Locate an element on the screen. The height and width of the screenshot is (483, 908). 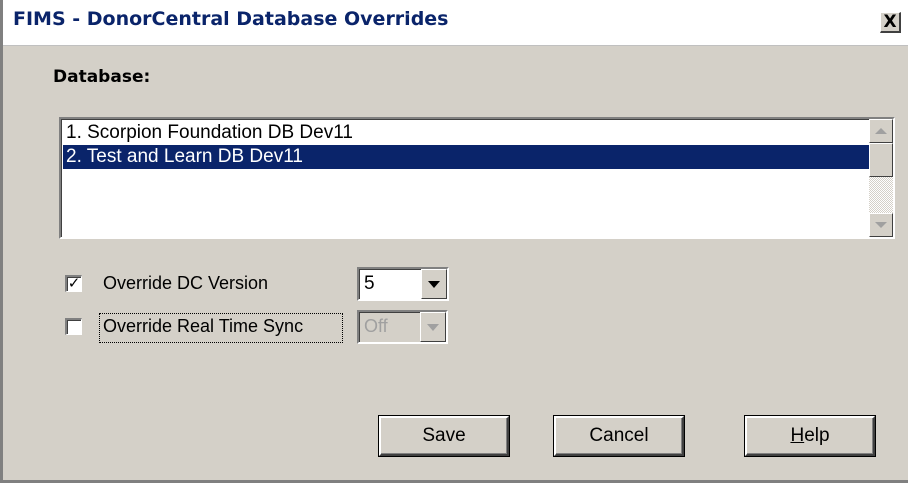
override-dc-version-checkbox: ✓ is located at coordinates (73, 283).